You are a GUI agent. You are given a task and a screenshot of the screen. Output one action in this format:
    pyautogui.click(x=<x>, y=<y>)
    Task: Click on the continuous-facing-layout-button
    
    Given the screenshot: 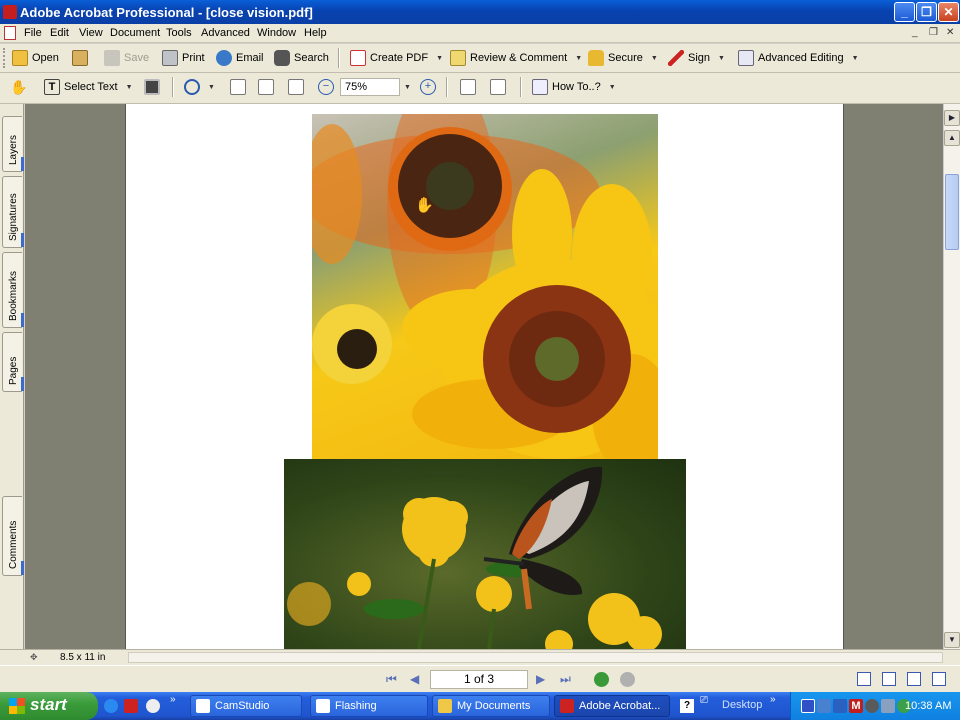 What is the action you would take?
    pyautogui.click(x=939, y=679)
    